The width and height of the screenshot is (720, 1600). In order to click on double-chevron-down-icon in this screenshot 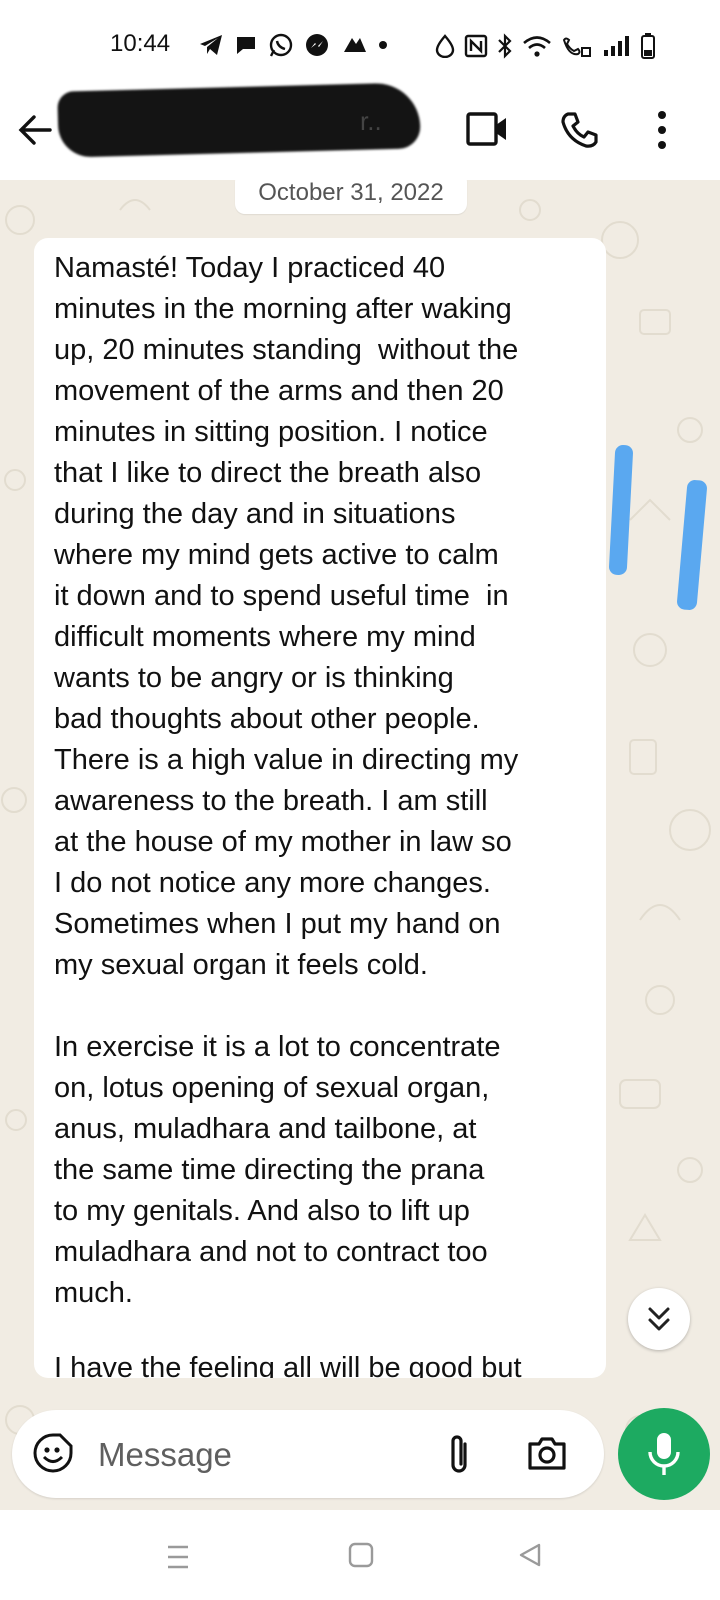, I will do `click(659, 1319)`.